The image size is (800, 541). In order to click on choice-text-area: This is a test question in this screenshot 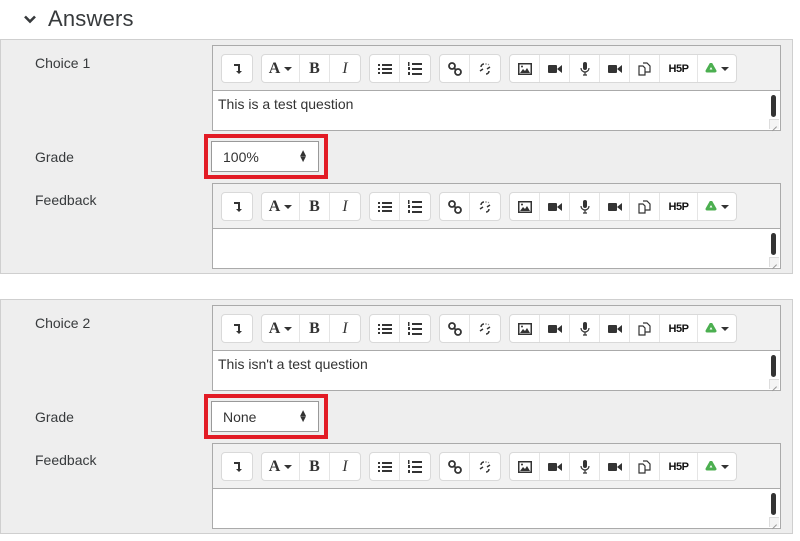, I will do `click(496, 110)`.